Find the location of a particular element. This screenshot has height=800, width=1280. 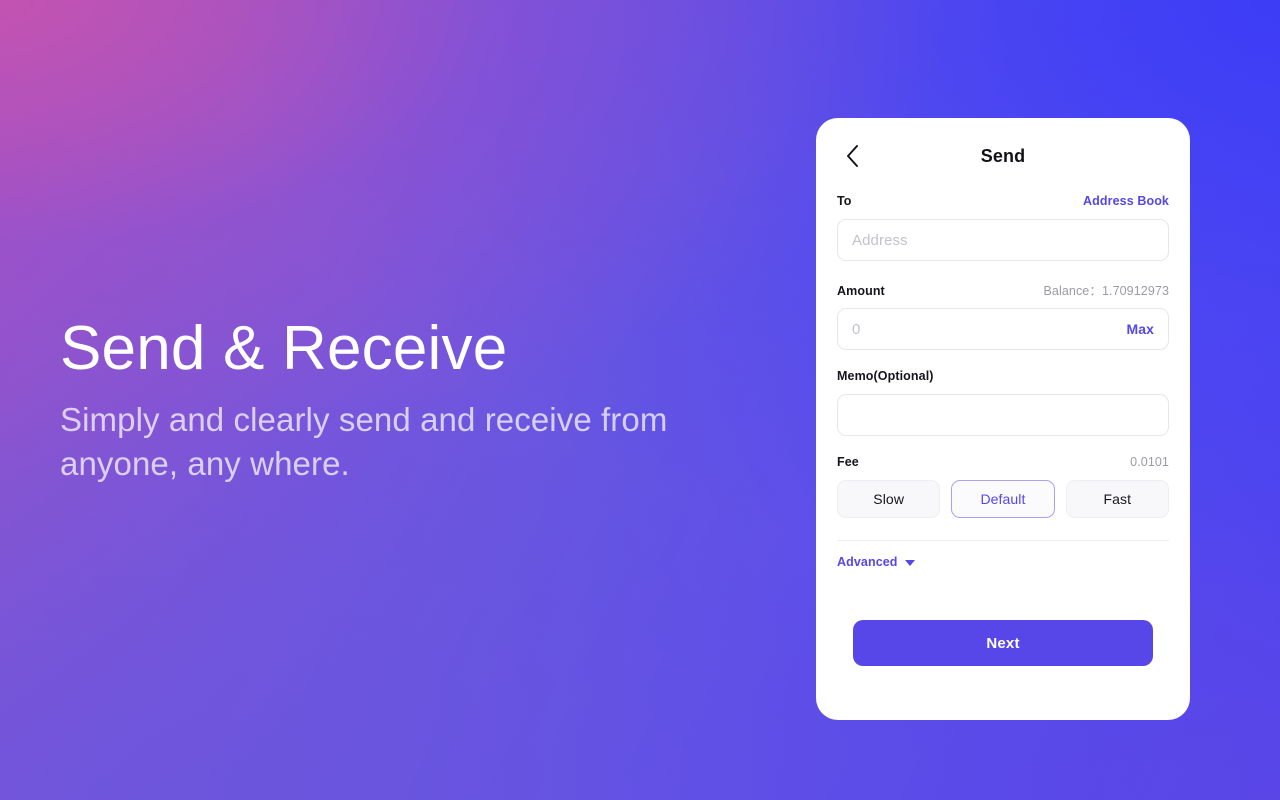

max-button: Max is located at coordinates (1140, 329).